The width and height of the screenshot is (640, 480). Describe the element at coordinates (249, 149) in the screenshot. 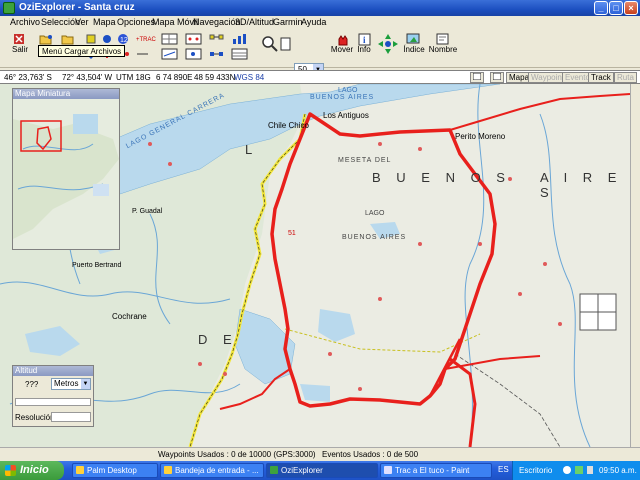

I see `map-label-l-big: L` at that location.